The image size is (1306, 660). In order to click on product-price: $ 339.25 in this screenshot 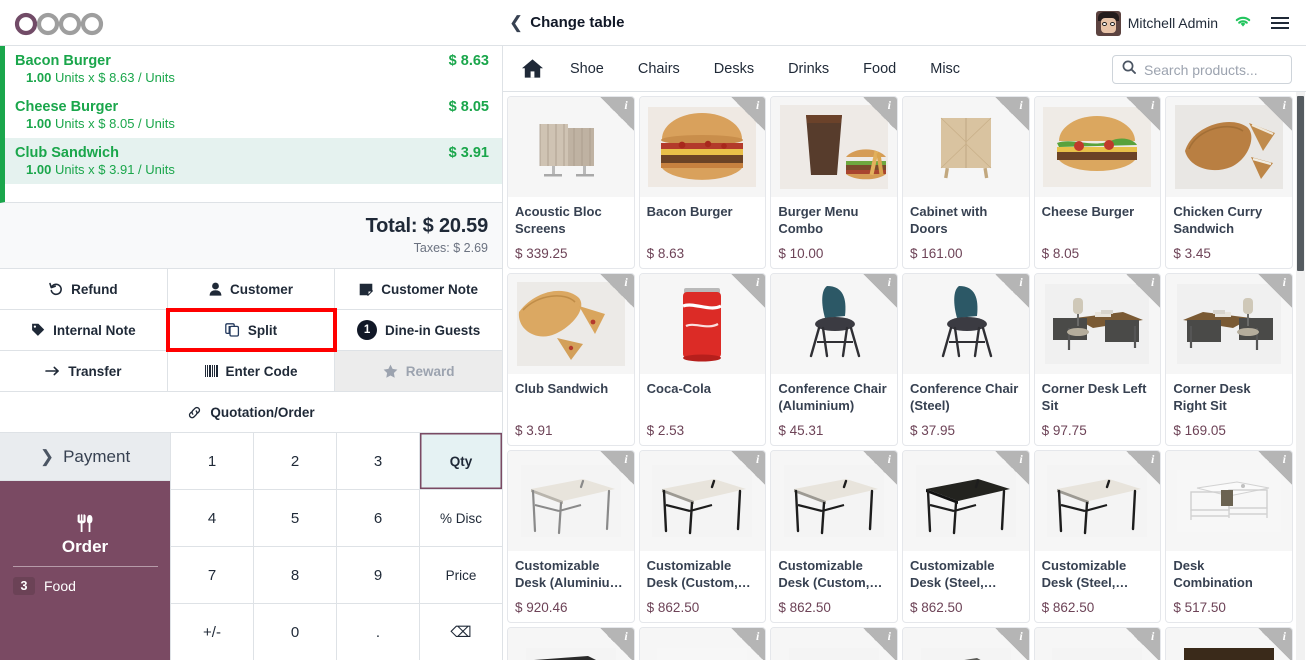, I will do `click(541, 253)`.